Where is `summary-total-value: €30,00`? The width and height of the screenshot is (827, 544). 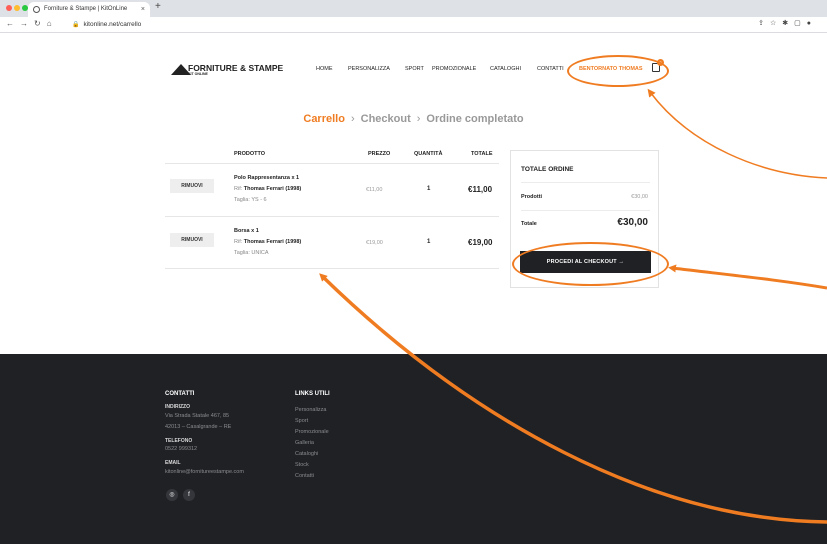 summary-total-value: €30,00 is located at coordinates (632, 222).